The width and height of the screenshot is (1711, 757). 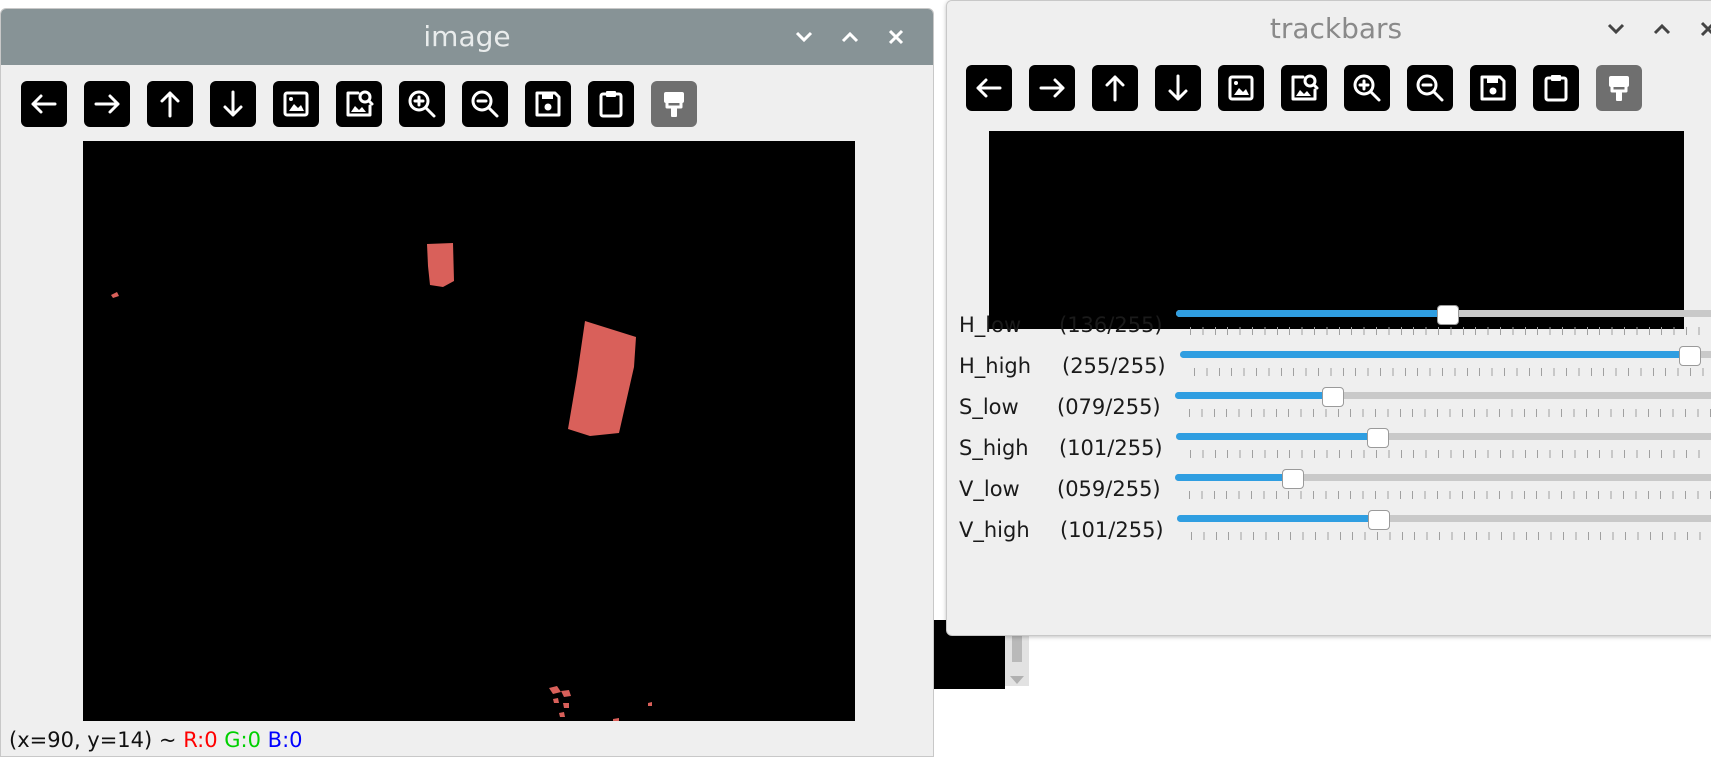 I want to click on zoom-out-icon, so click(x=485, y=104).